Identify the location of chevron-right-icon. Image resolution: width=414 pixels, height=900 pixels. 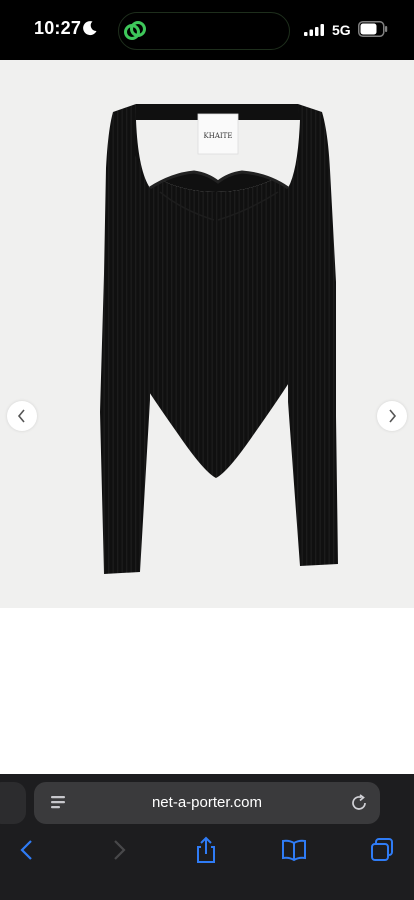
(393, 416).